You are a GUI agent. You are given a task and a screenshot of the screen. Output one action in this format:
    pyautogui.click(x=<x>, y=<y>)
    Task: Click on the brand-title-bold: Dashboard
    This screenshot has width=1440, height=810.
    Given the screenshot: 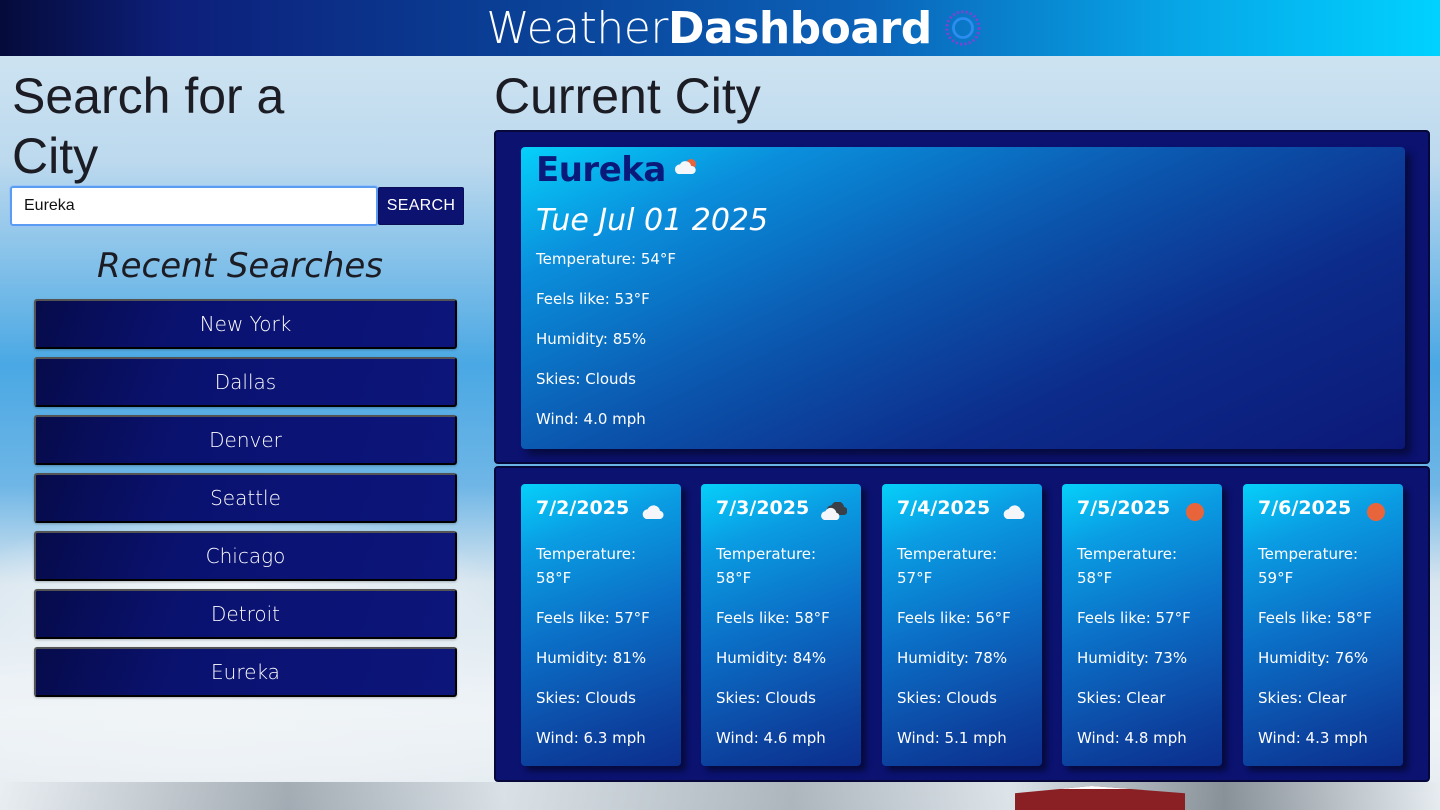 What is the action you would take?
    pyautogui.click(x=799, y=28)
    